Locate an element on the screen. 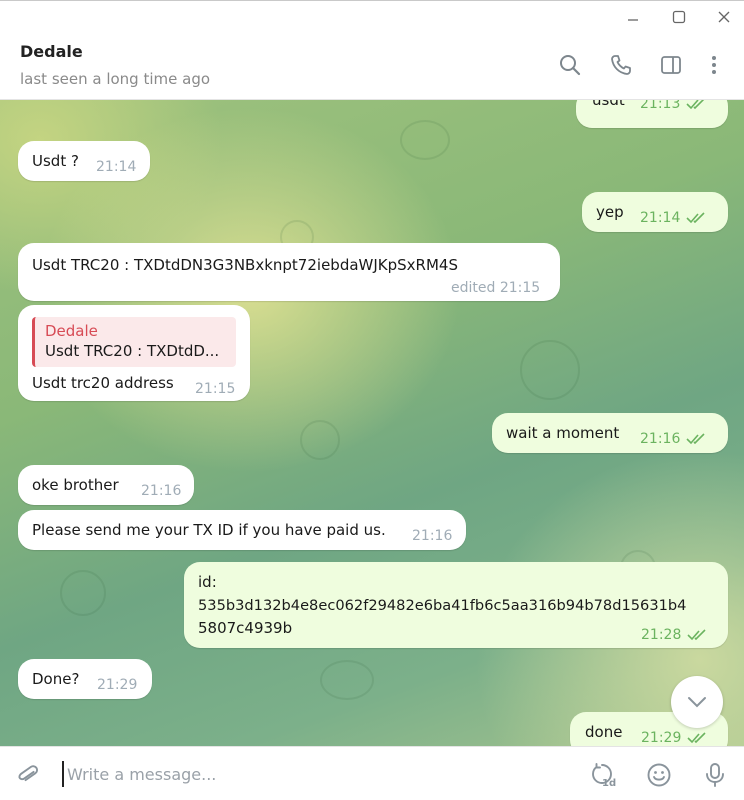 Image resolution: width=744 pixels, height=800 pixels. chevron-down-icon is located at coordinates (697, 702).